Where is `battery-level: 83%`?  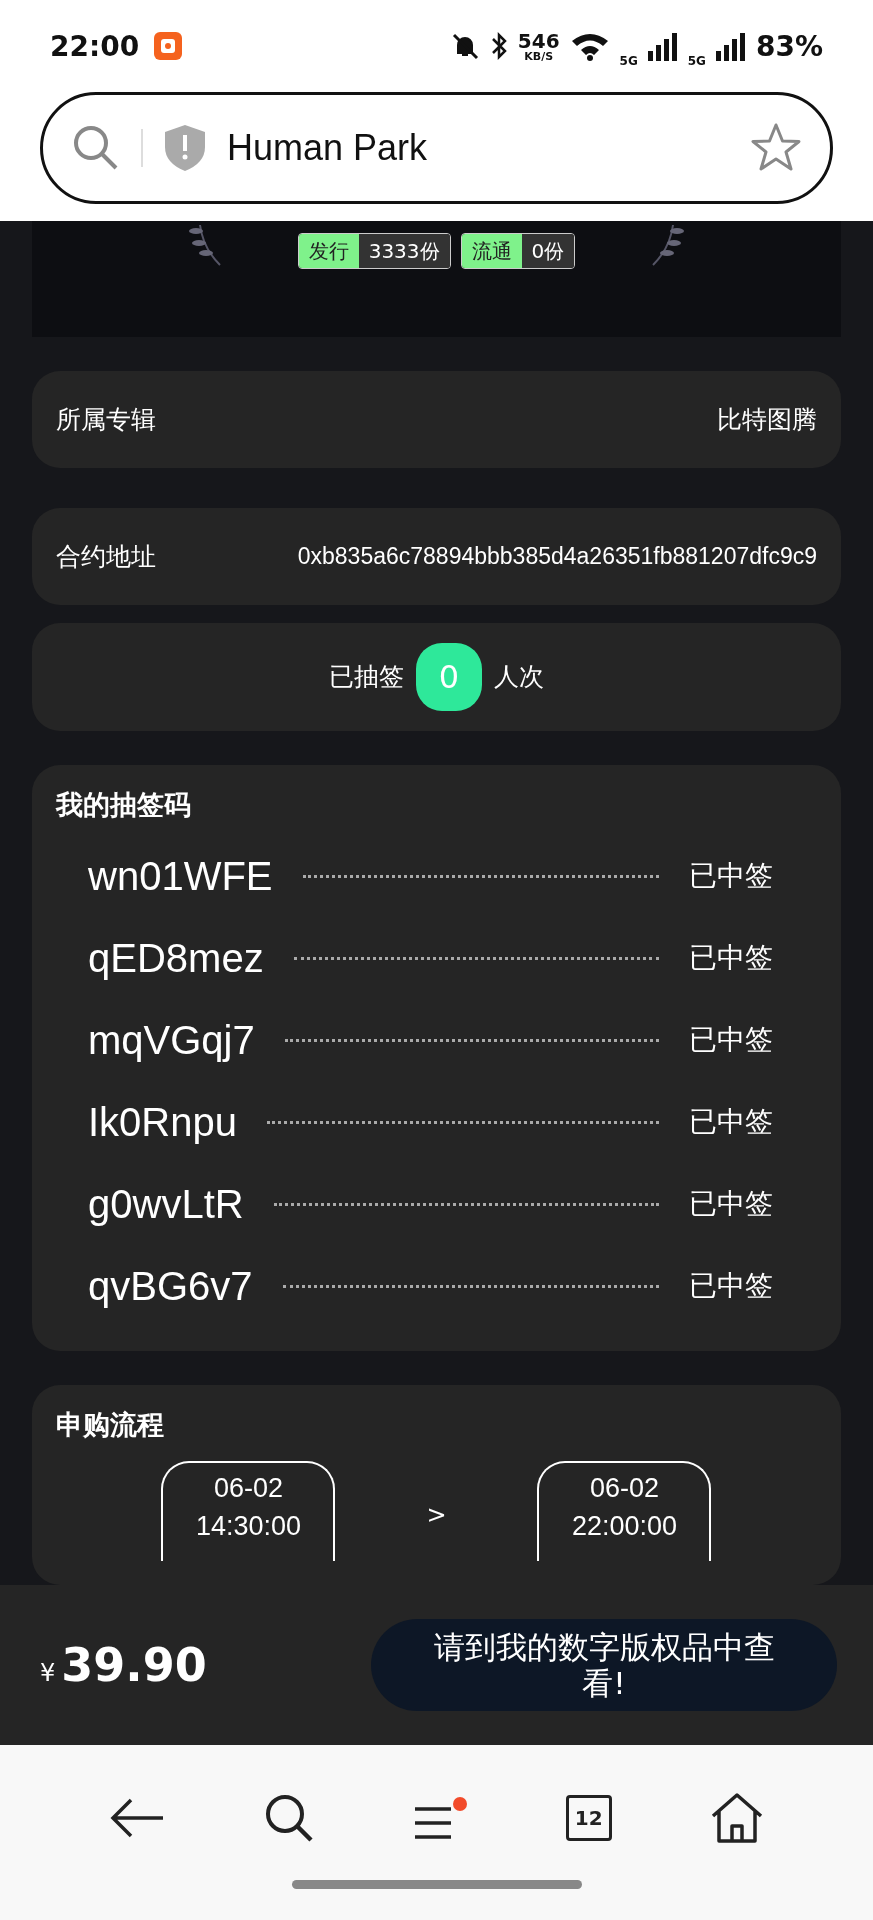
battery-level: 83% is located at coordinates (789, 46).